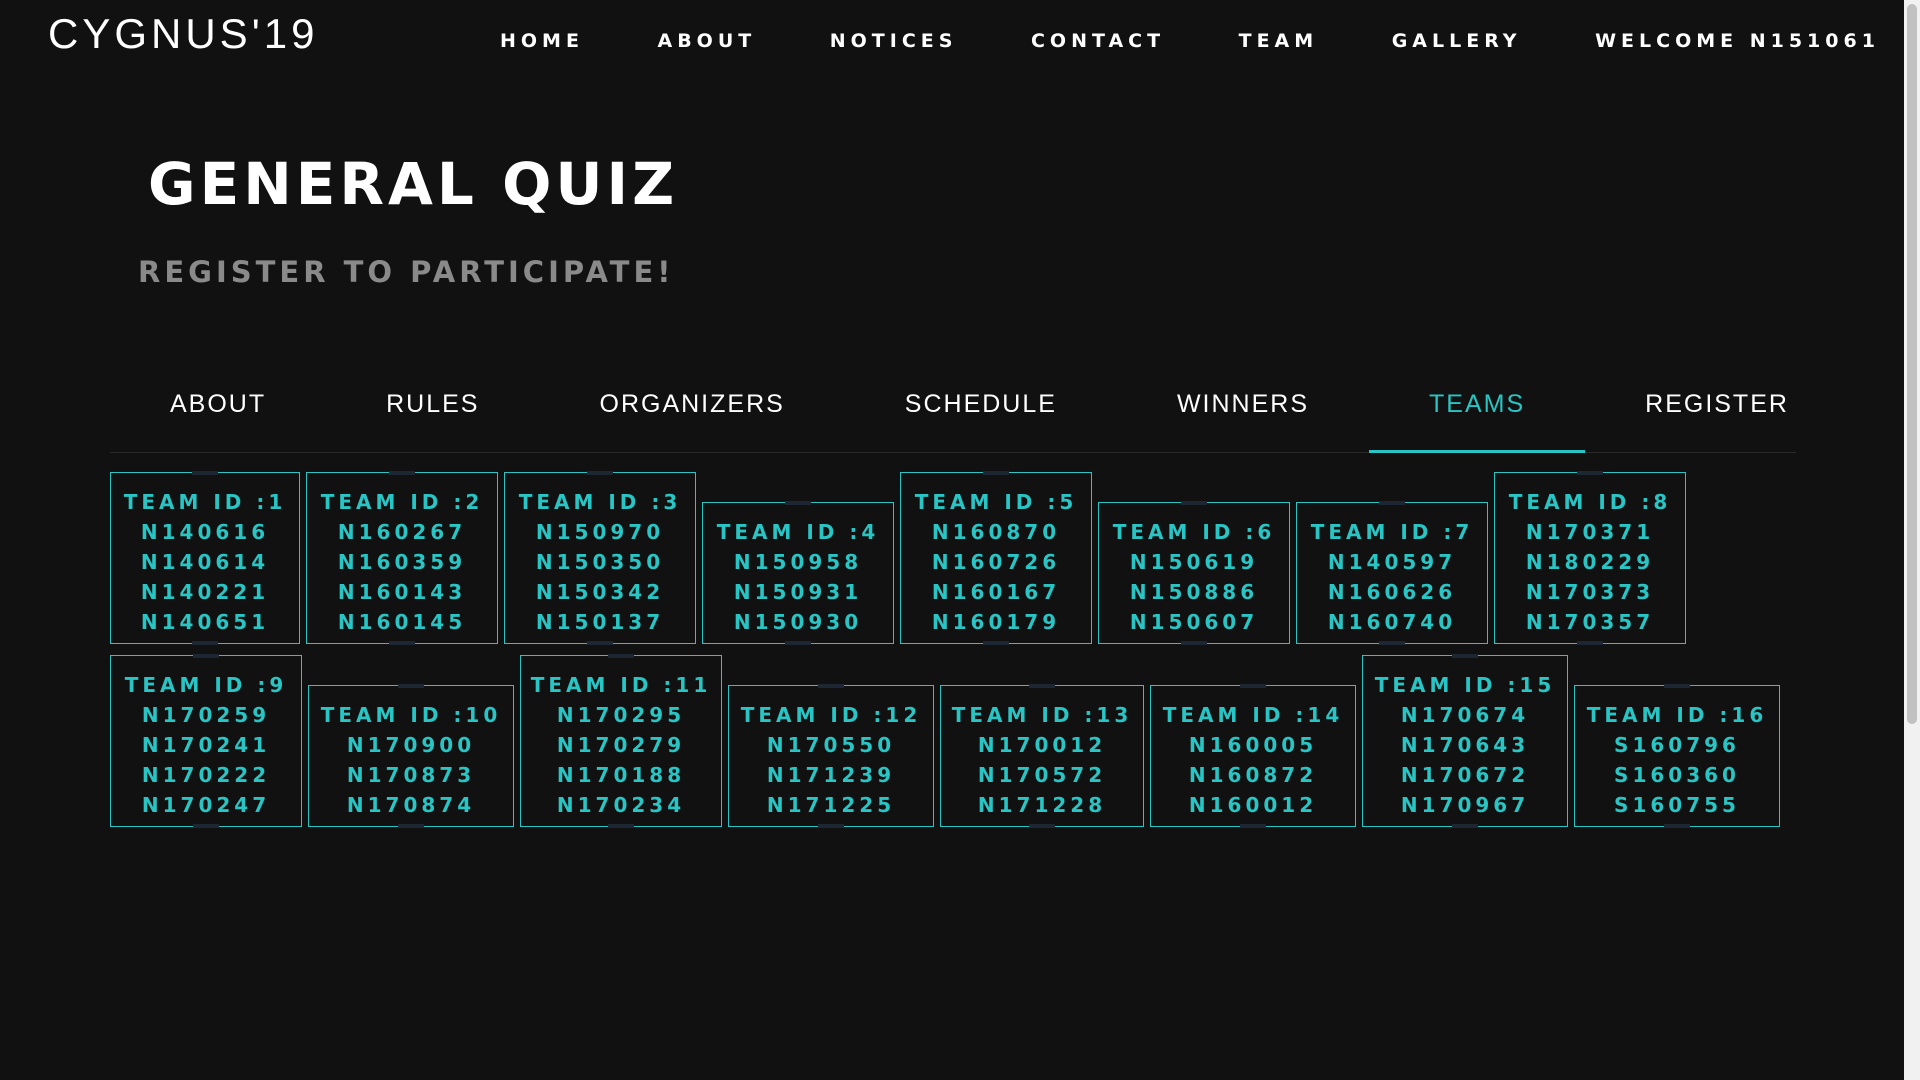 The width and height of the screenshot is (1920, 1080). What do you see at coordinates (206, 745) in the screenshot?
I see `team-member-id: N170241` at bounding box center [206, 745].